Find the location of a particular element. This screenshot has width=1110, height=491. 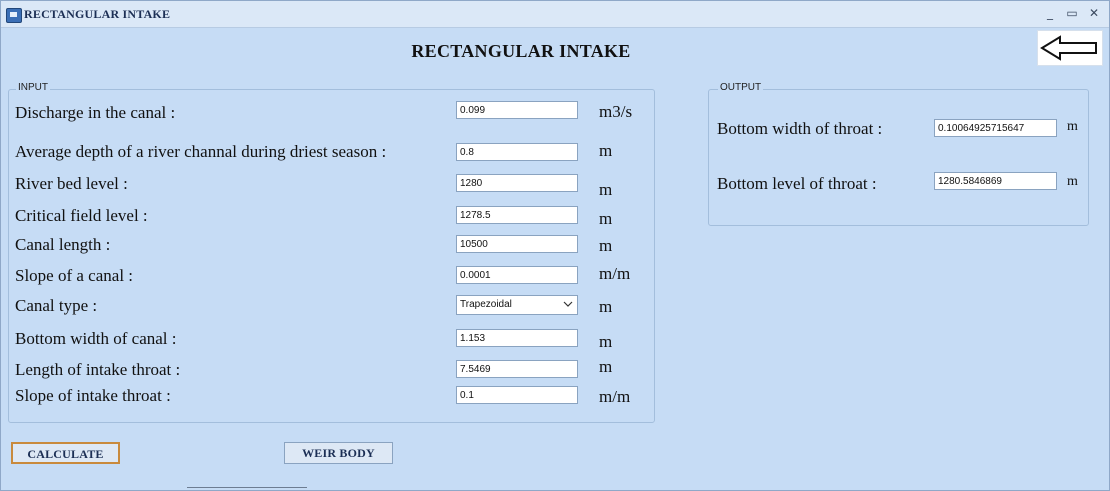

bottom-width-canal-label: Bottom width of canal : is located at coordinates (96, 338).